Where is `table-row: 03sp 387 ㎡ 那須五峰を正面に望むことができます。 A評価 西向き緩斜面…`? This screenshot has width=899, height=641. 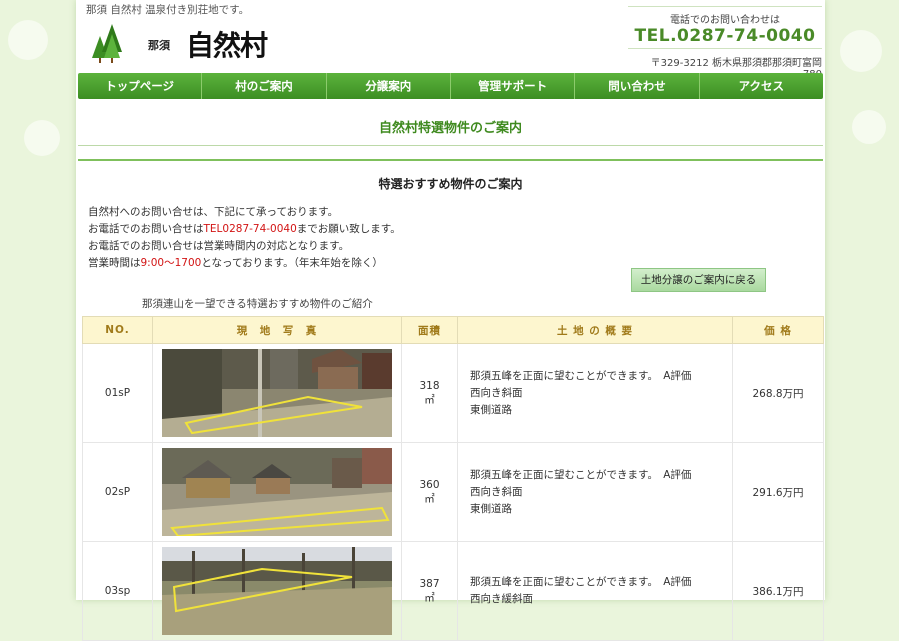
table-row: 03sp 387 ㎡ 那須五峰を正面に望むことができます。 A評価 西向き緩斜面… is located at coordinates (453, 591).